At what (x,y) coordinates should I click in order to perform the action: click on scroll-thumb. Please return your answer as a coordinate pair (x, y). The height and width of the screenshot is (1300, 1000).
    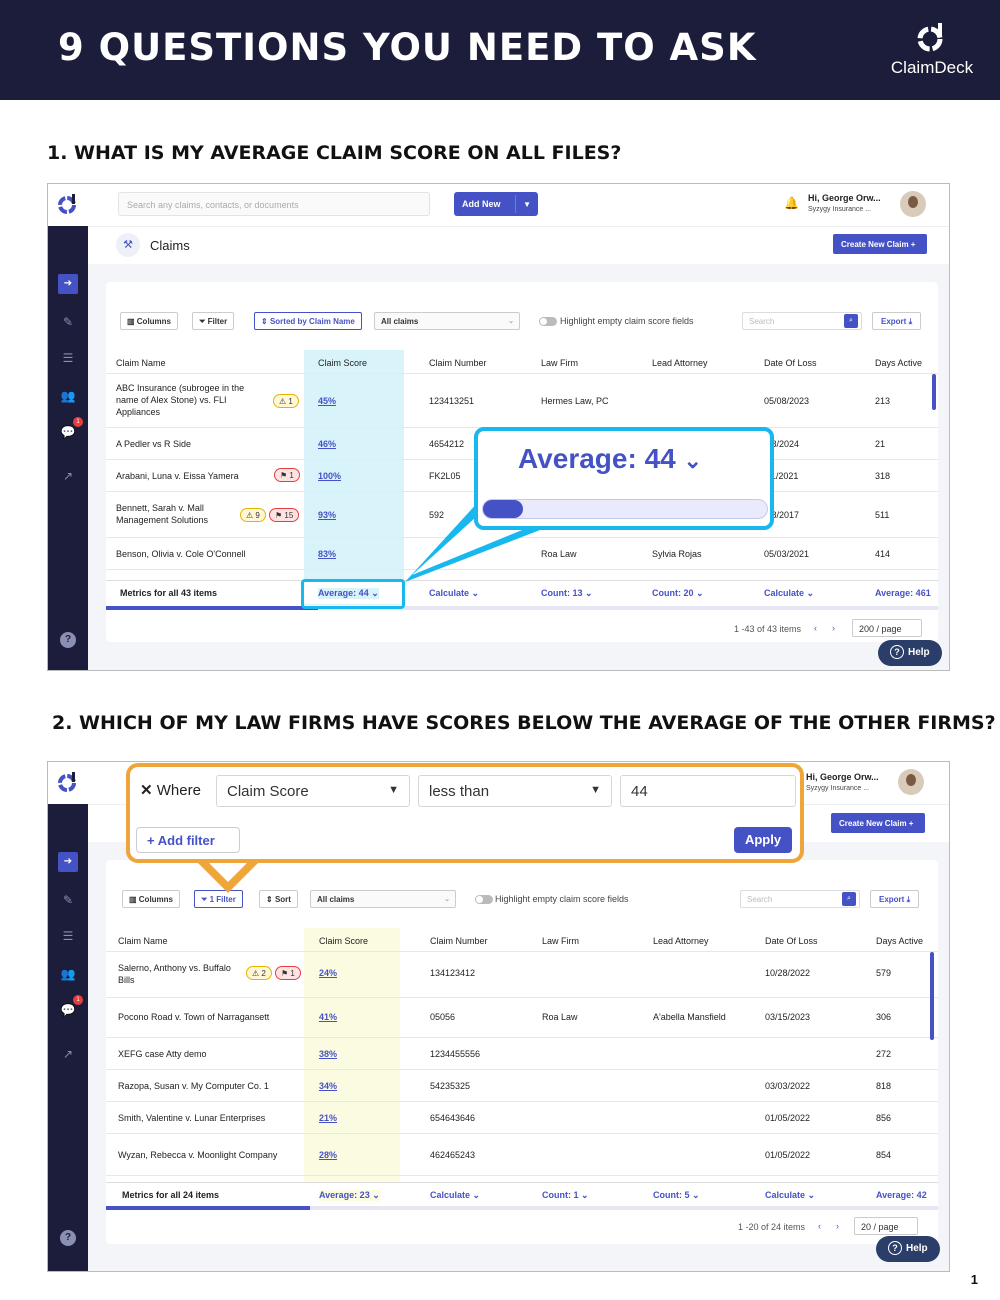
    Looking at the image, I should click on (208, 1208).